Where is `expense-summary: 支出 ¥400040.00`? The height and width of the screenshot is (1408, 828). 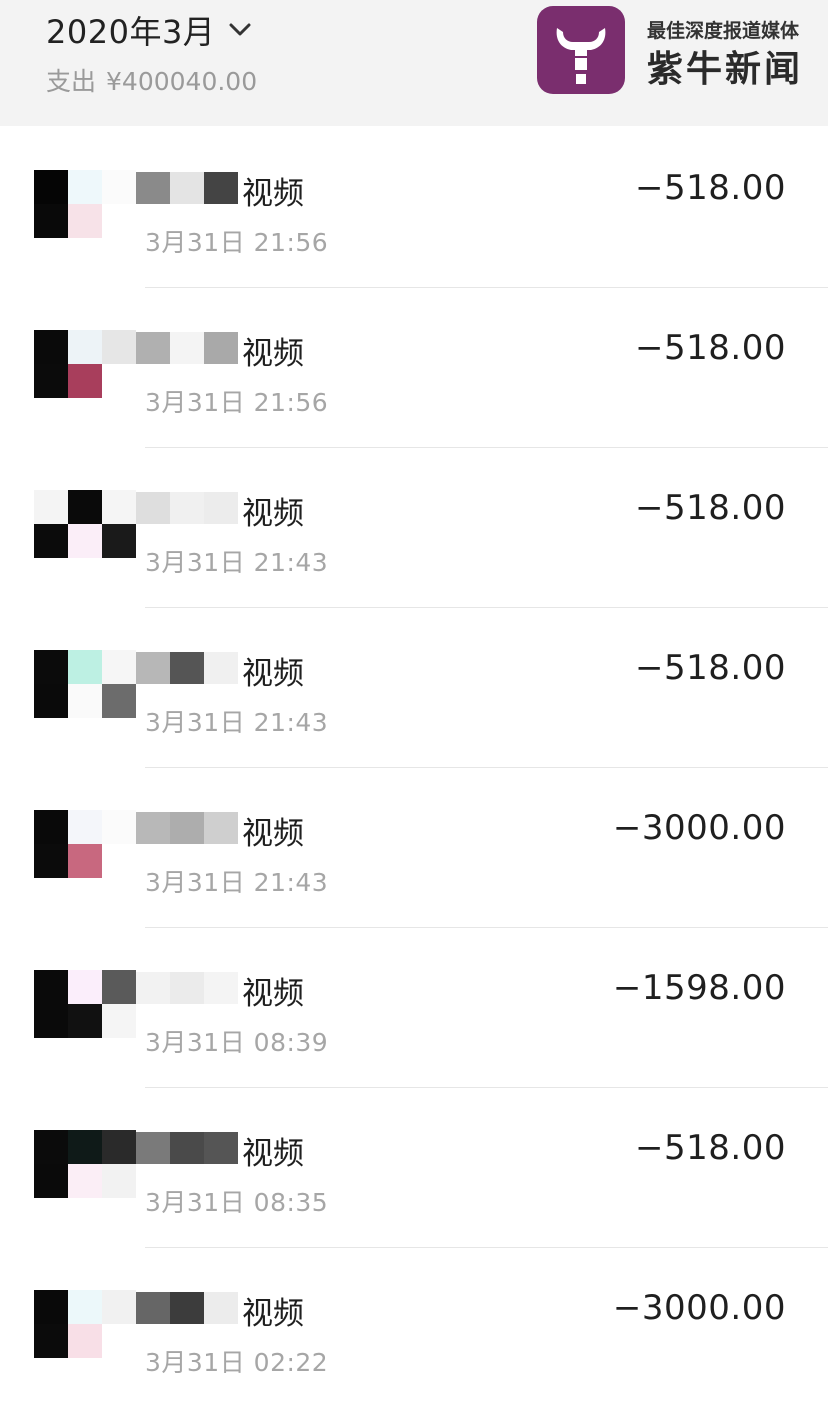
expense-summary: 支出 ¥400040.00 is located at coordinates (156, 80).